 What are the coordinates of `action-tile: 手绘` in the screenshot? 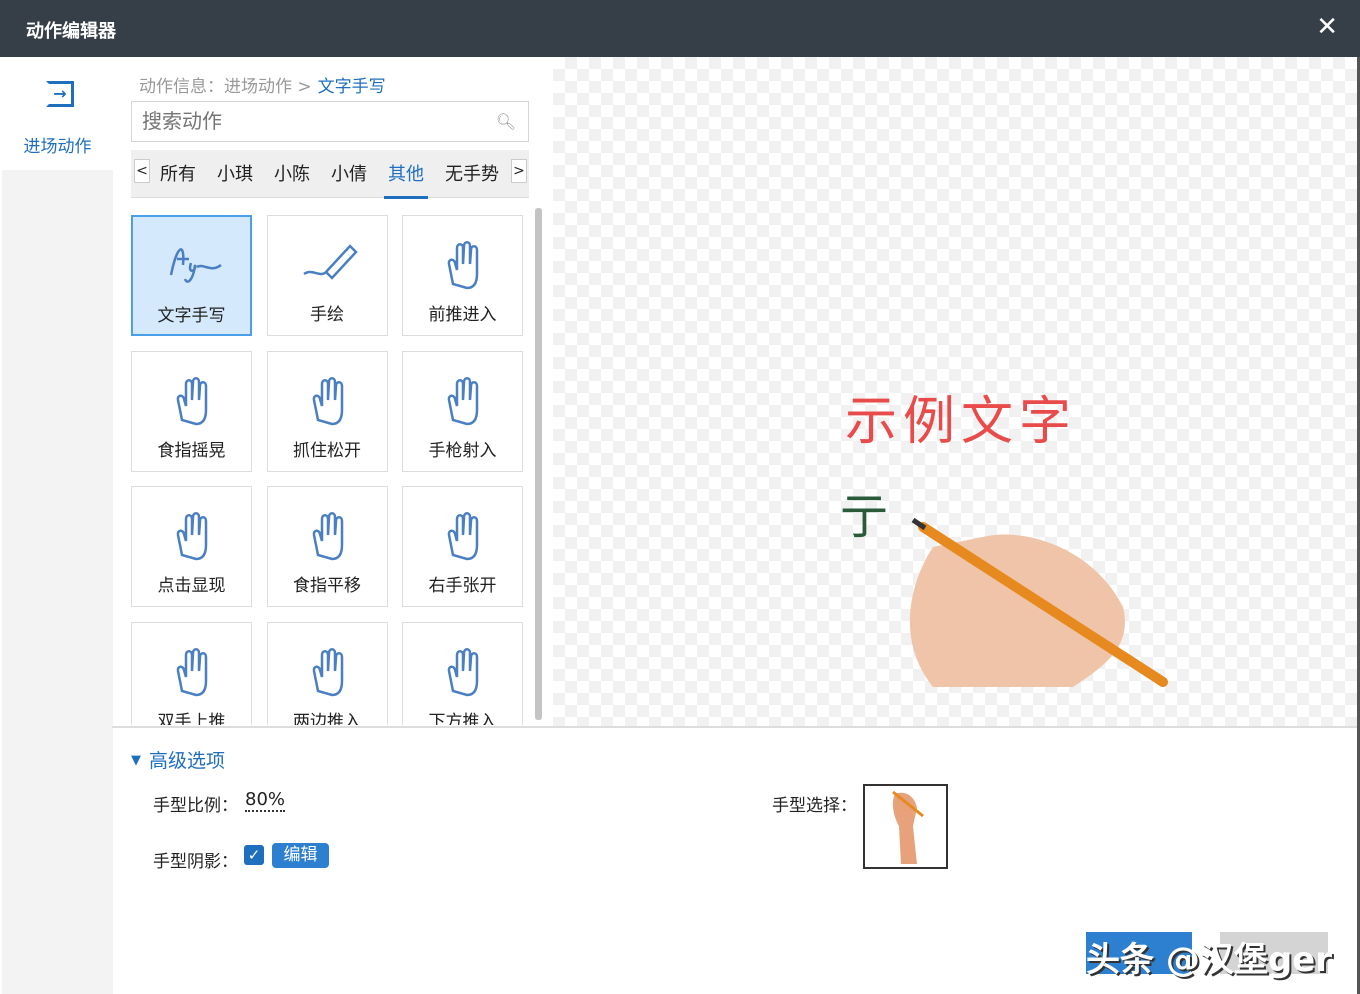 It's located at (327, 275).